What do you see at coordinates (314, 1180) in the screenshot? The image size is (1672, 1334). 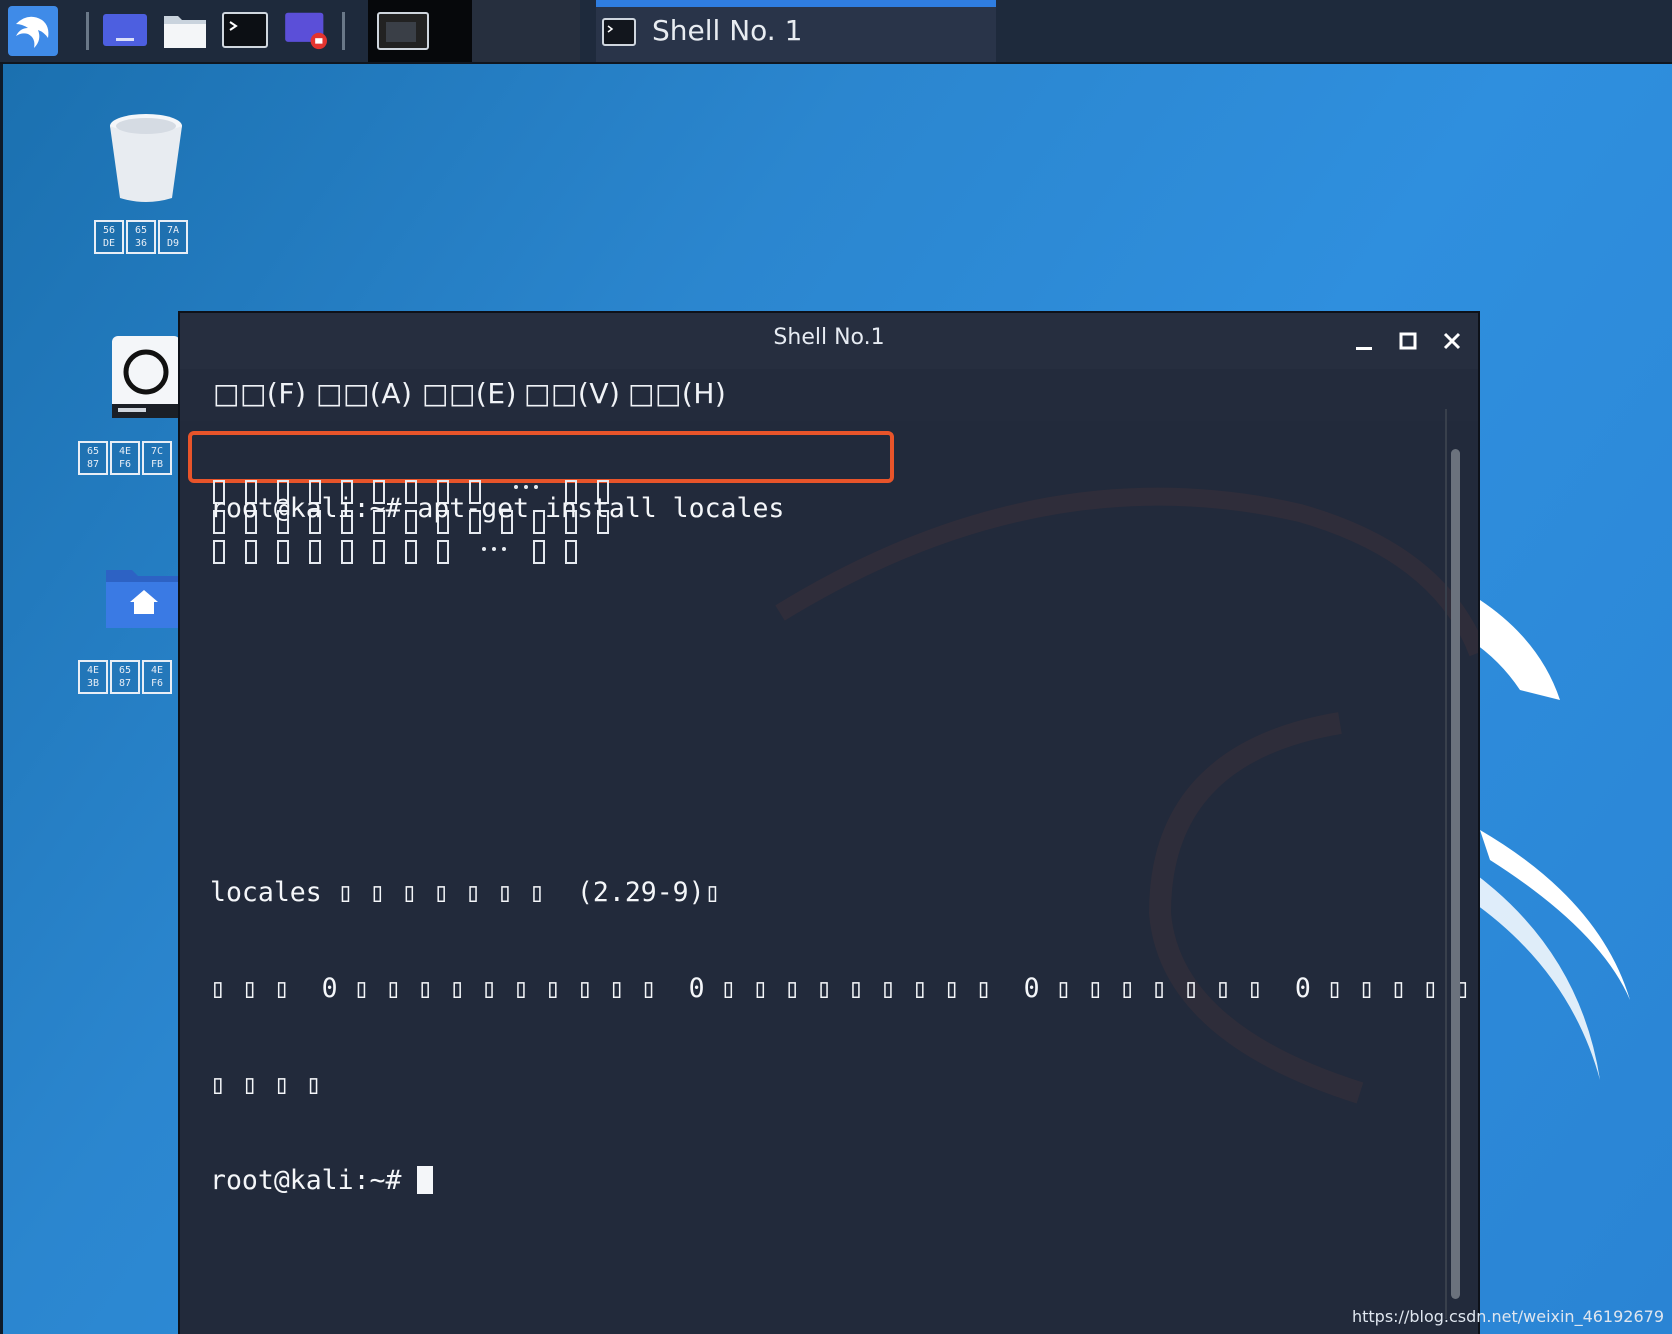 I see `terminal-prompt: root@kali:~#` at bounding box center [314, 1180].